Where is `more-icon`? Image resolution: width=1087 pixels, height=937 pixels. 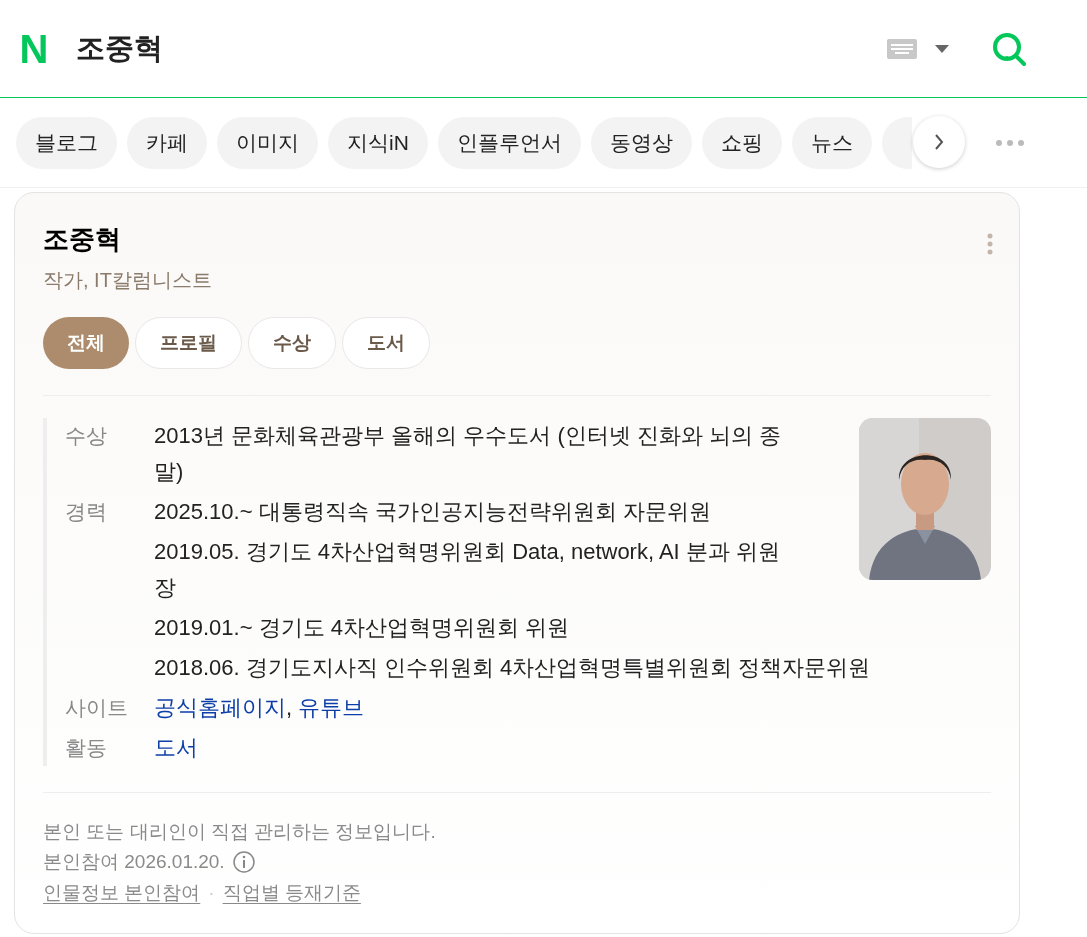 more-icon is located at coordinates (1010, 143).